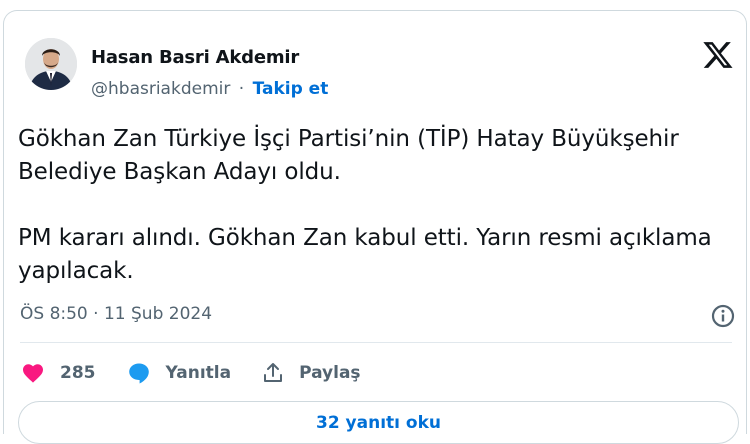  What do you see at coordinates (58, 373) in the screenshot?
I see `like-button: 285` at bounding box center [58, 373].